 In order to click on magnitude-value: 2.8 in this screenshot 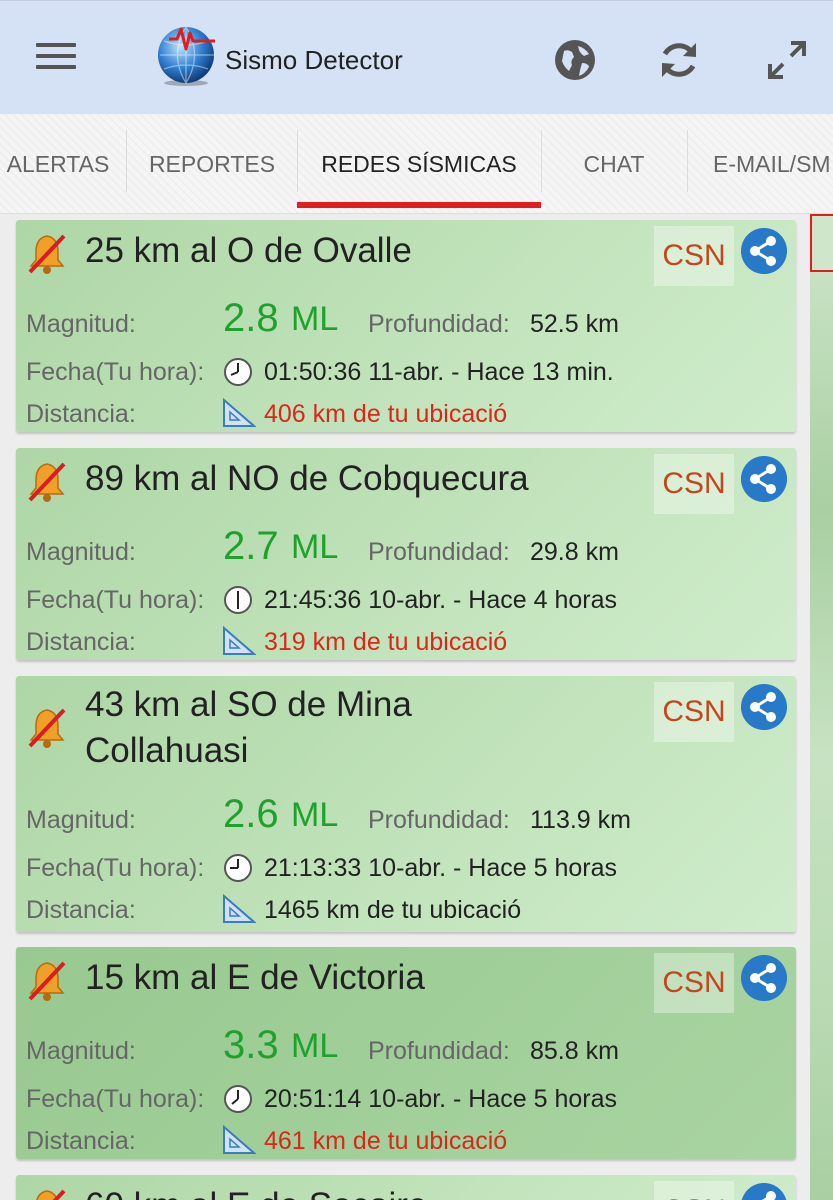, I will do `click(251, 318)`.